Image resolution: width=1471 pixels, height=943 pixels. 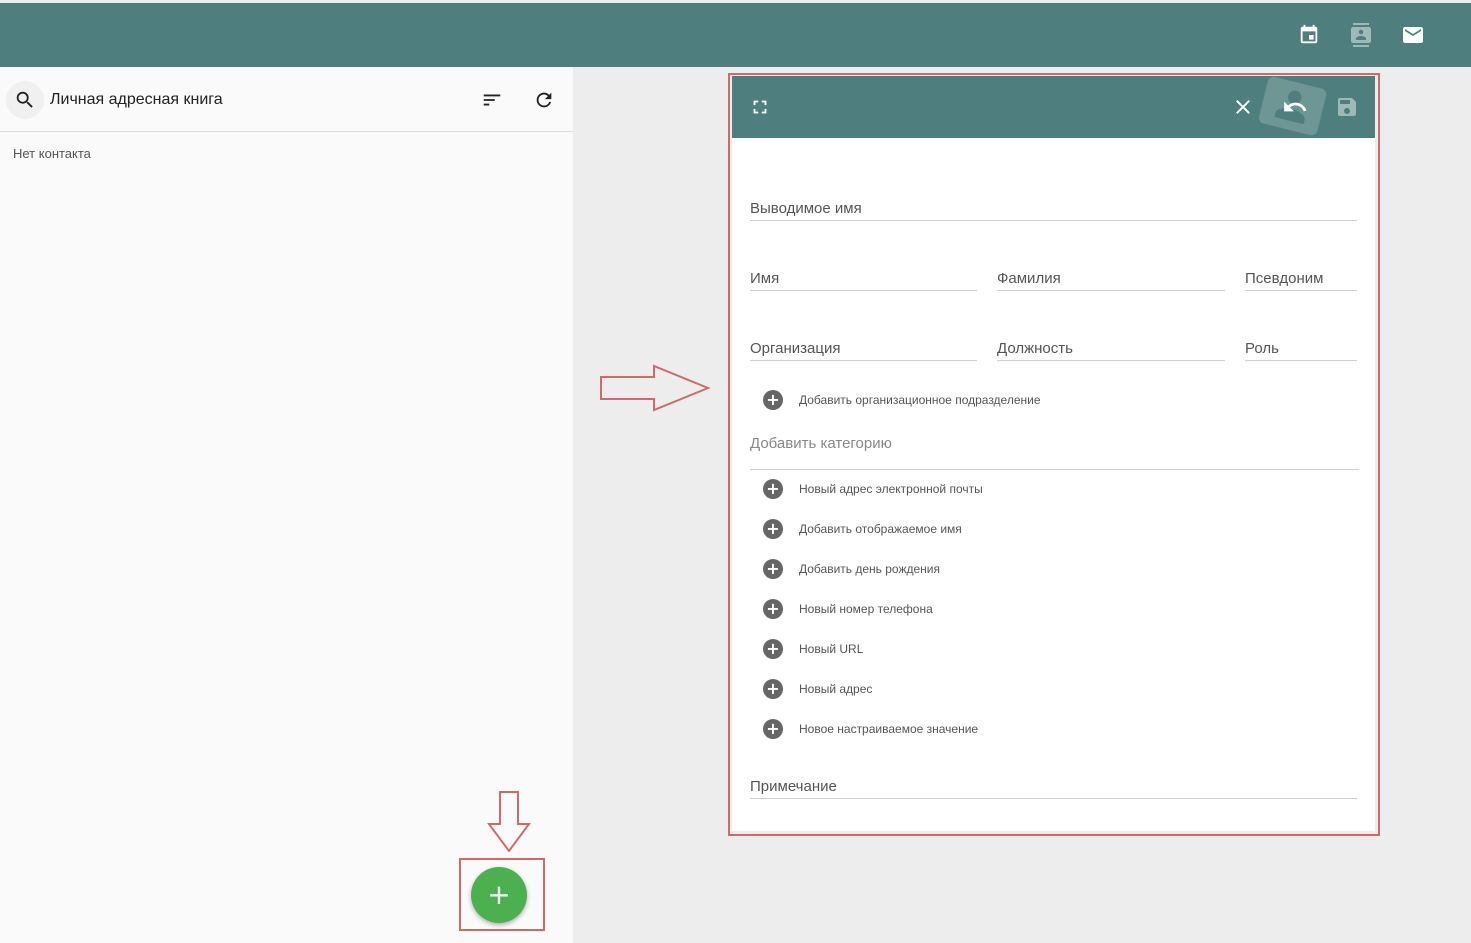 What do you see at coordinates (1295, 107) in the screenshot?
I see `undo-icon` at bounding box center [1295, 107].